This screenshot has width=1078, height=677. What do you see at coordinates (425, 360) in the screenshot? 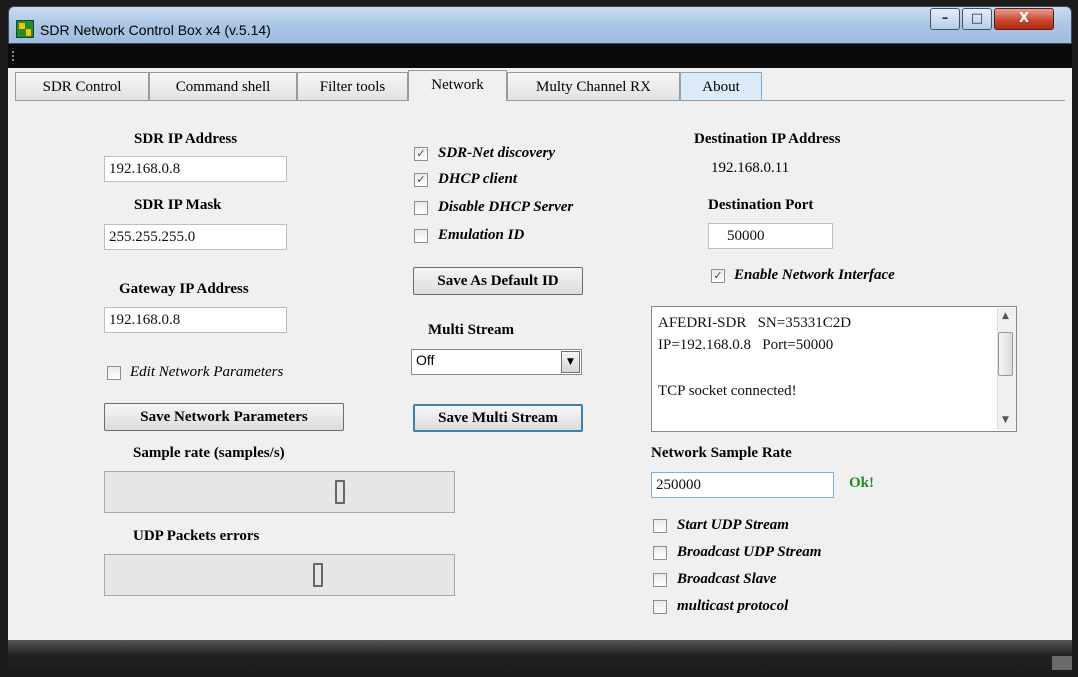
I see `multi-stream-value: Off` at bounding box center [425, 360].